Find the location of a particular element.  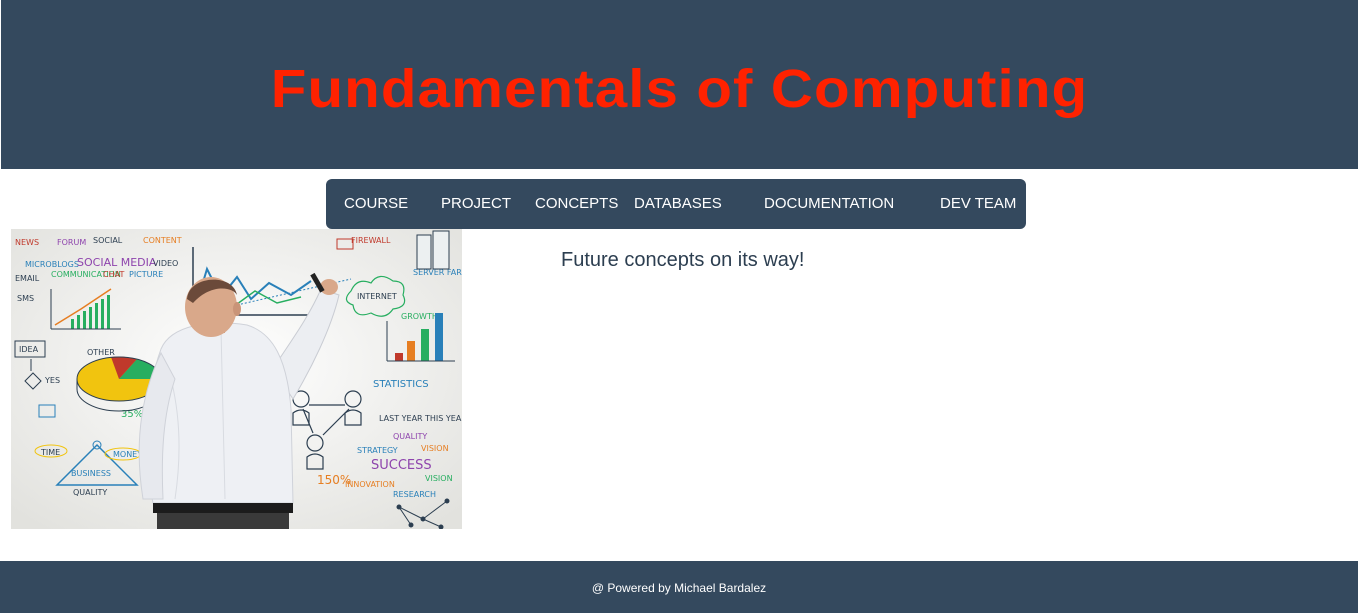

svg-text: TIME is located at coordinates (50, 452).